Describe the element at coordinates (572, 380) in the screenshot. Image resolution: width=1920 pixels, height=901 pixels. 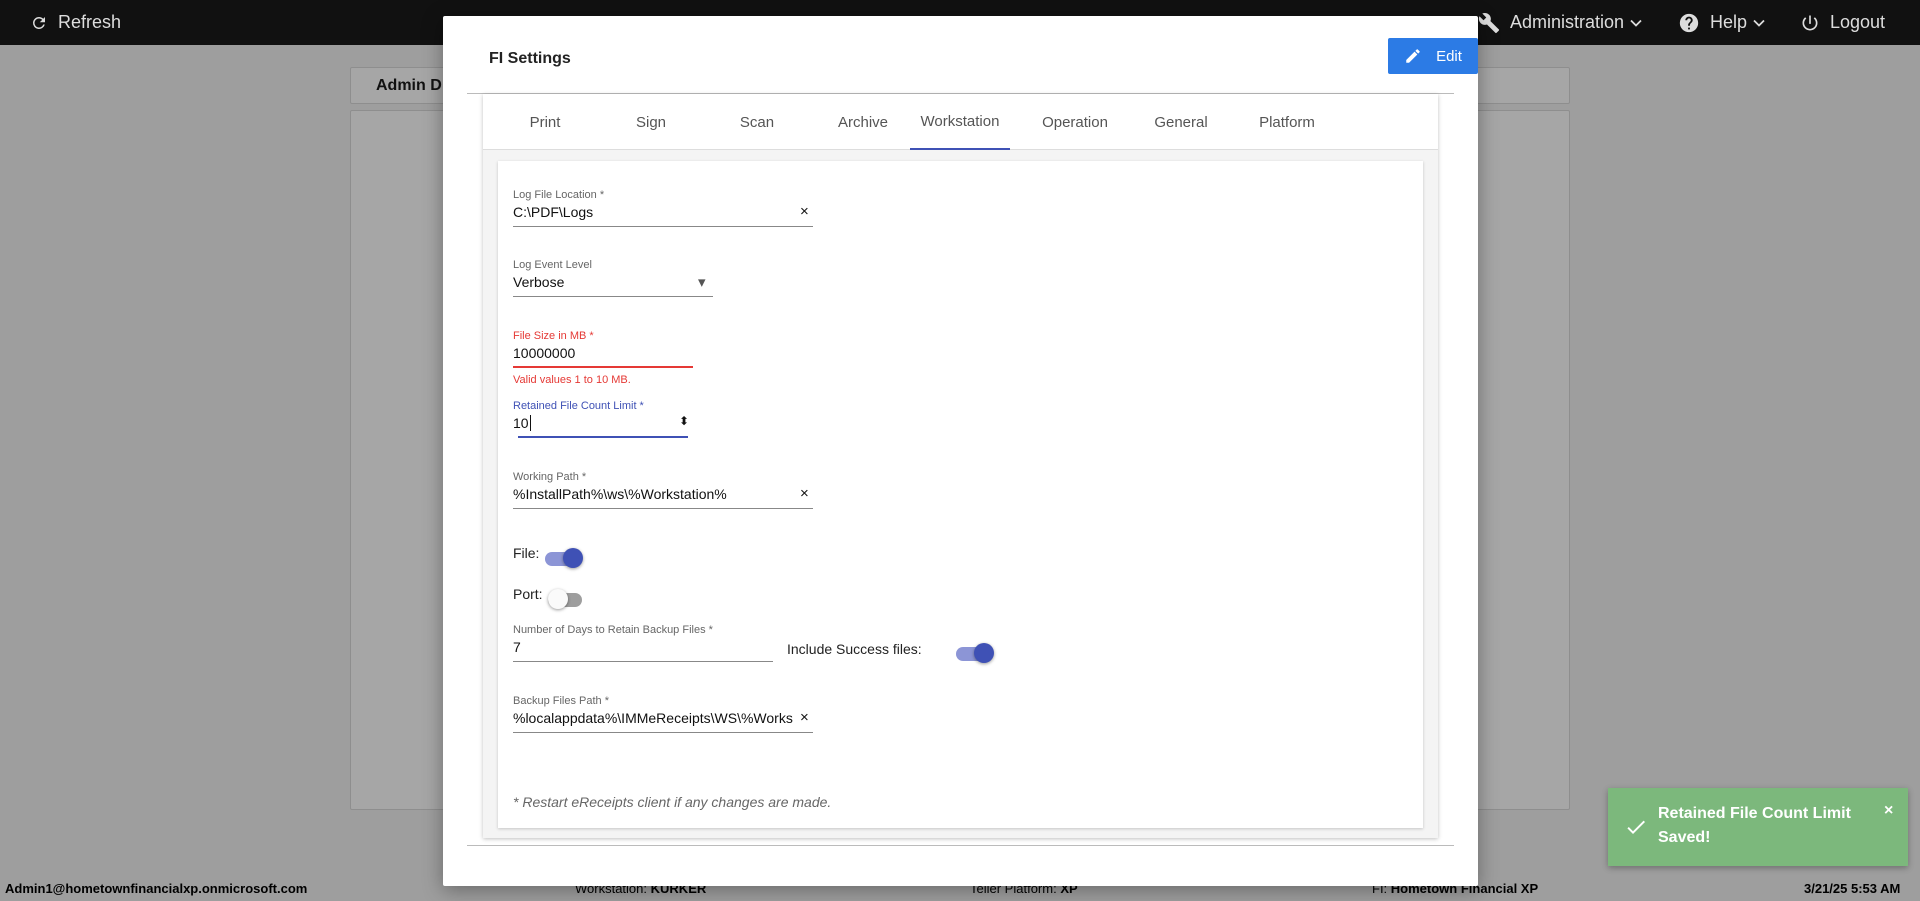
I see `file-size-error-text: Valid values 1 to 10 MB.` at that location.